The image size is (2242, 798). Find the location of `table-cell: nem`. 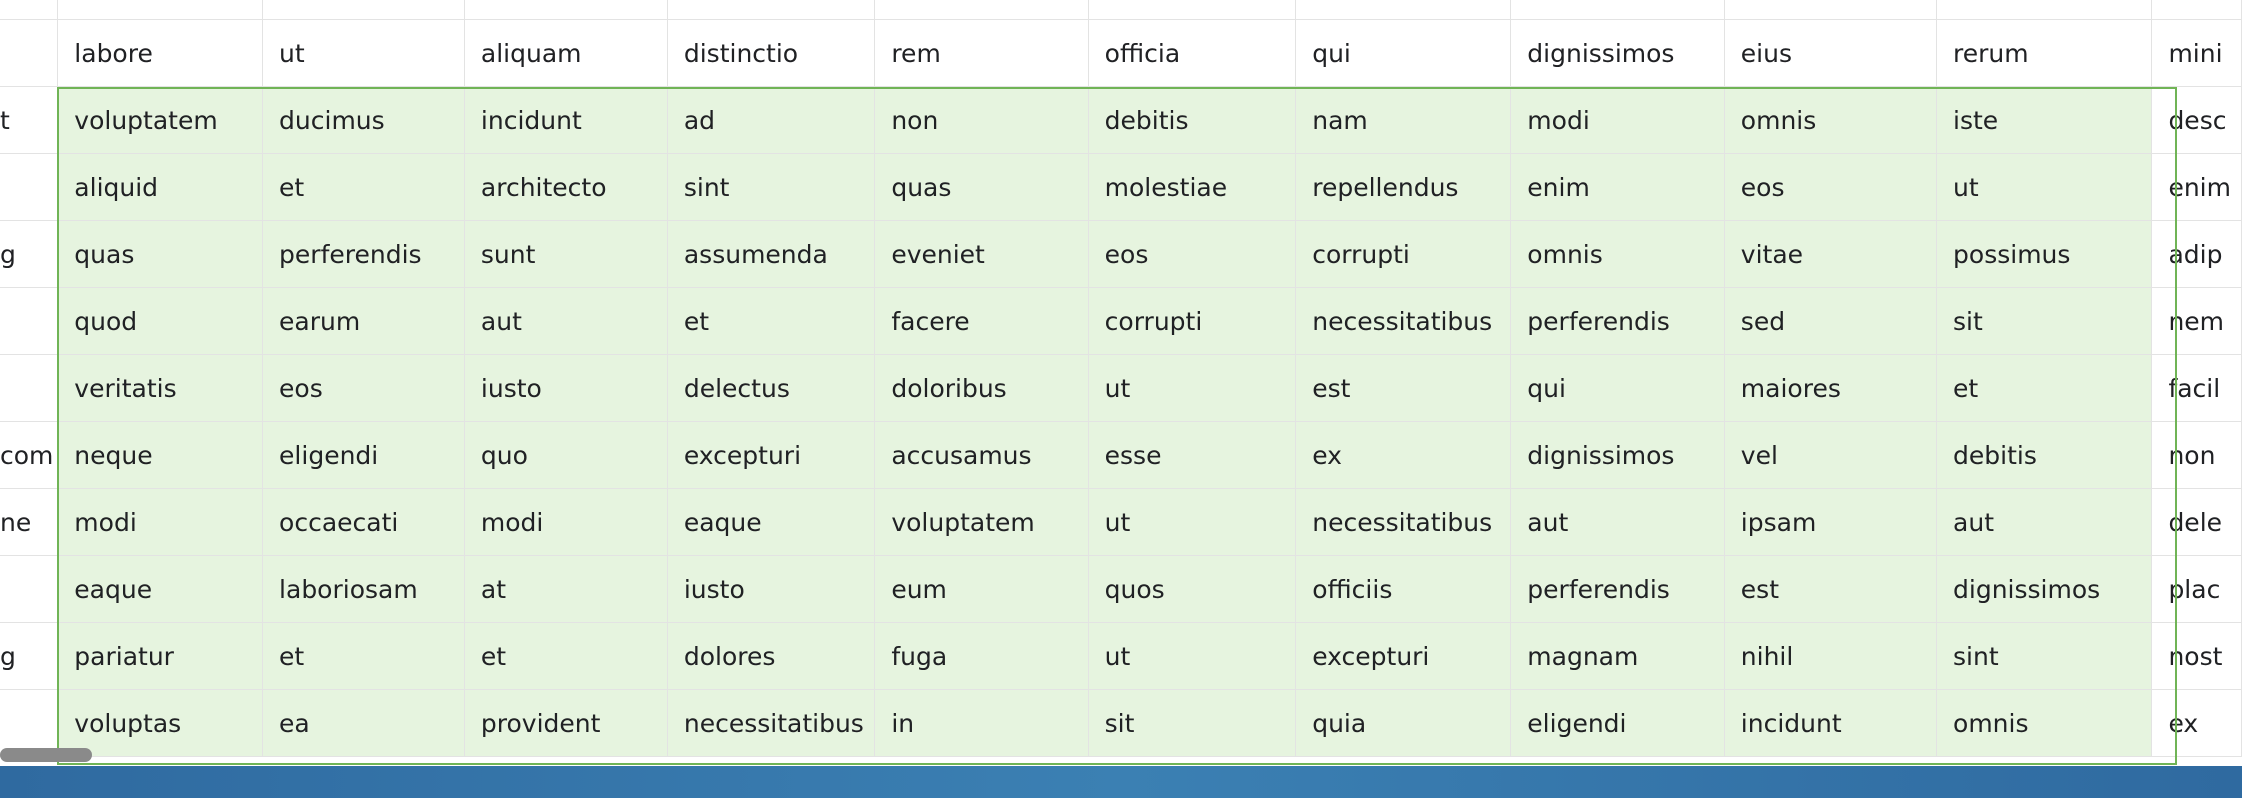

table-cell: nem is located at coordinates (2196, 321).